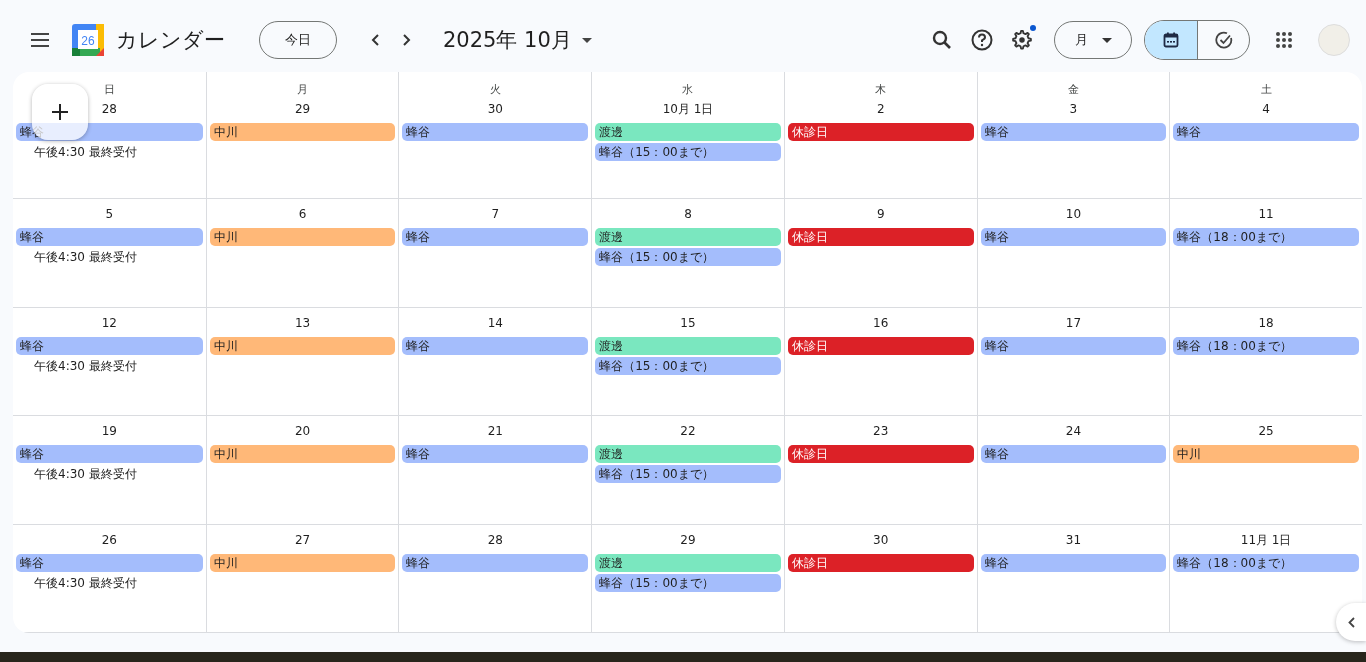 This screenshot has width=1366, height=662. What do you see at coordinates (495, 431) in the screenshot?
I see `date-number: 21` at bounding box center [495, 431].